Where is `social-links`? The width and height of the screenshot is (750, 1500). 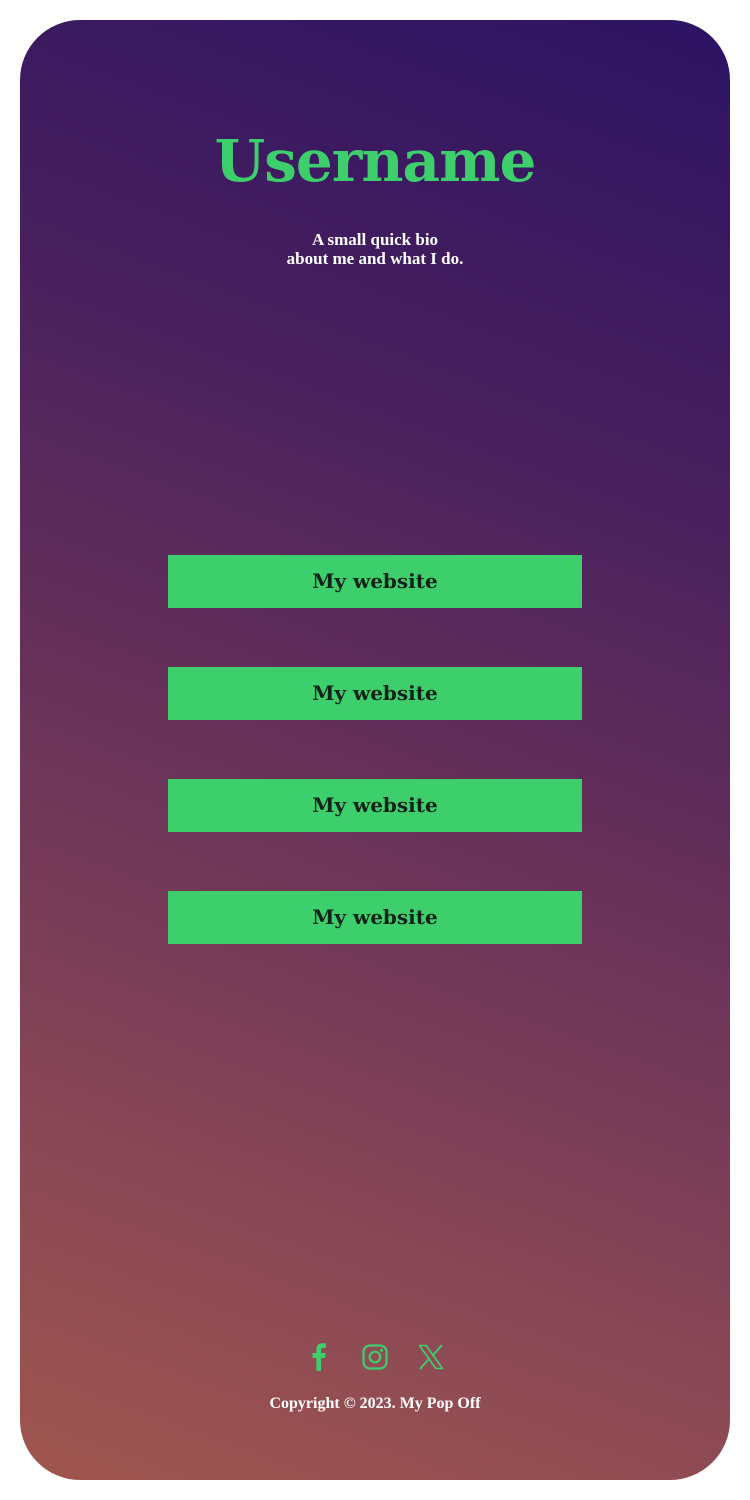
social-links is located at coordinates (375, 1357).